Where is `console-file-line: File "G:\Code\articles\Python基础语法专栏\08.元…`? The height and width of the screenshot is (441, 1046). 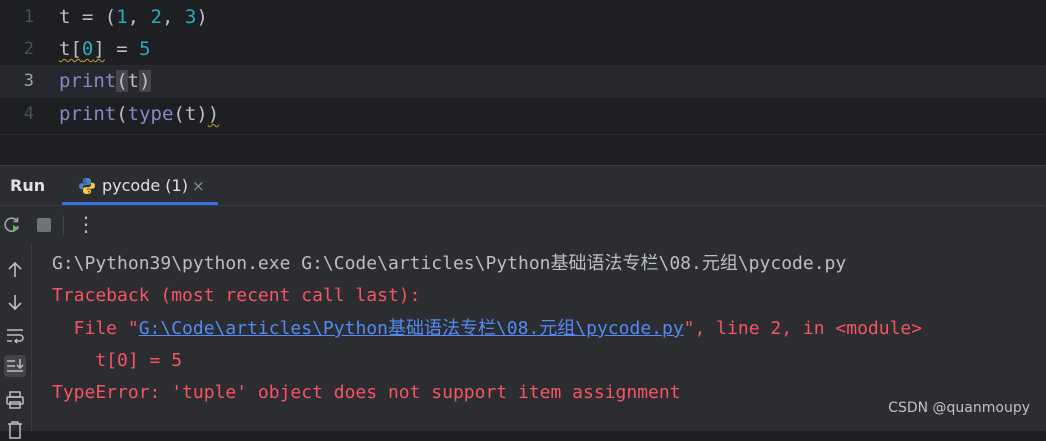 console-file-line: File "G:\Code\articles\Python基础语法专栏\08.元… is located at coordinates (487, 328).